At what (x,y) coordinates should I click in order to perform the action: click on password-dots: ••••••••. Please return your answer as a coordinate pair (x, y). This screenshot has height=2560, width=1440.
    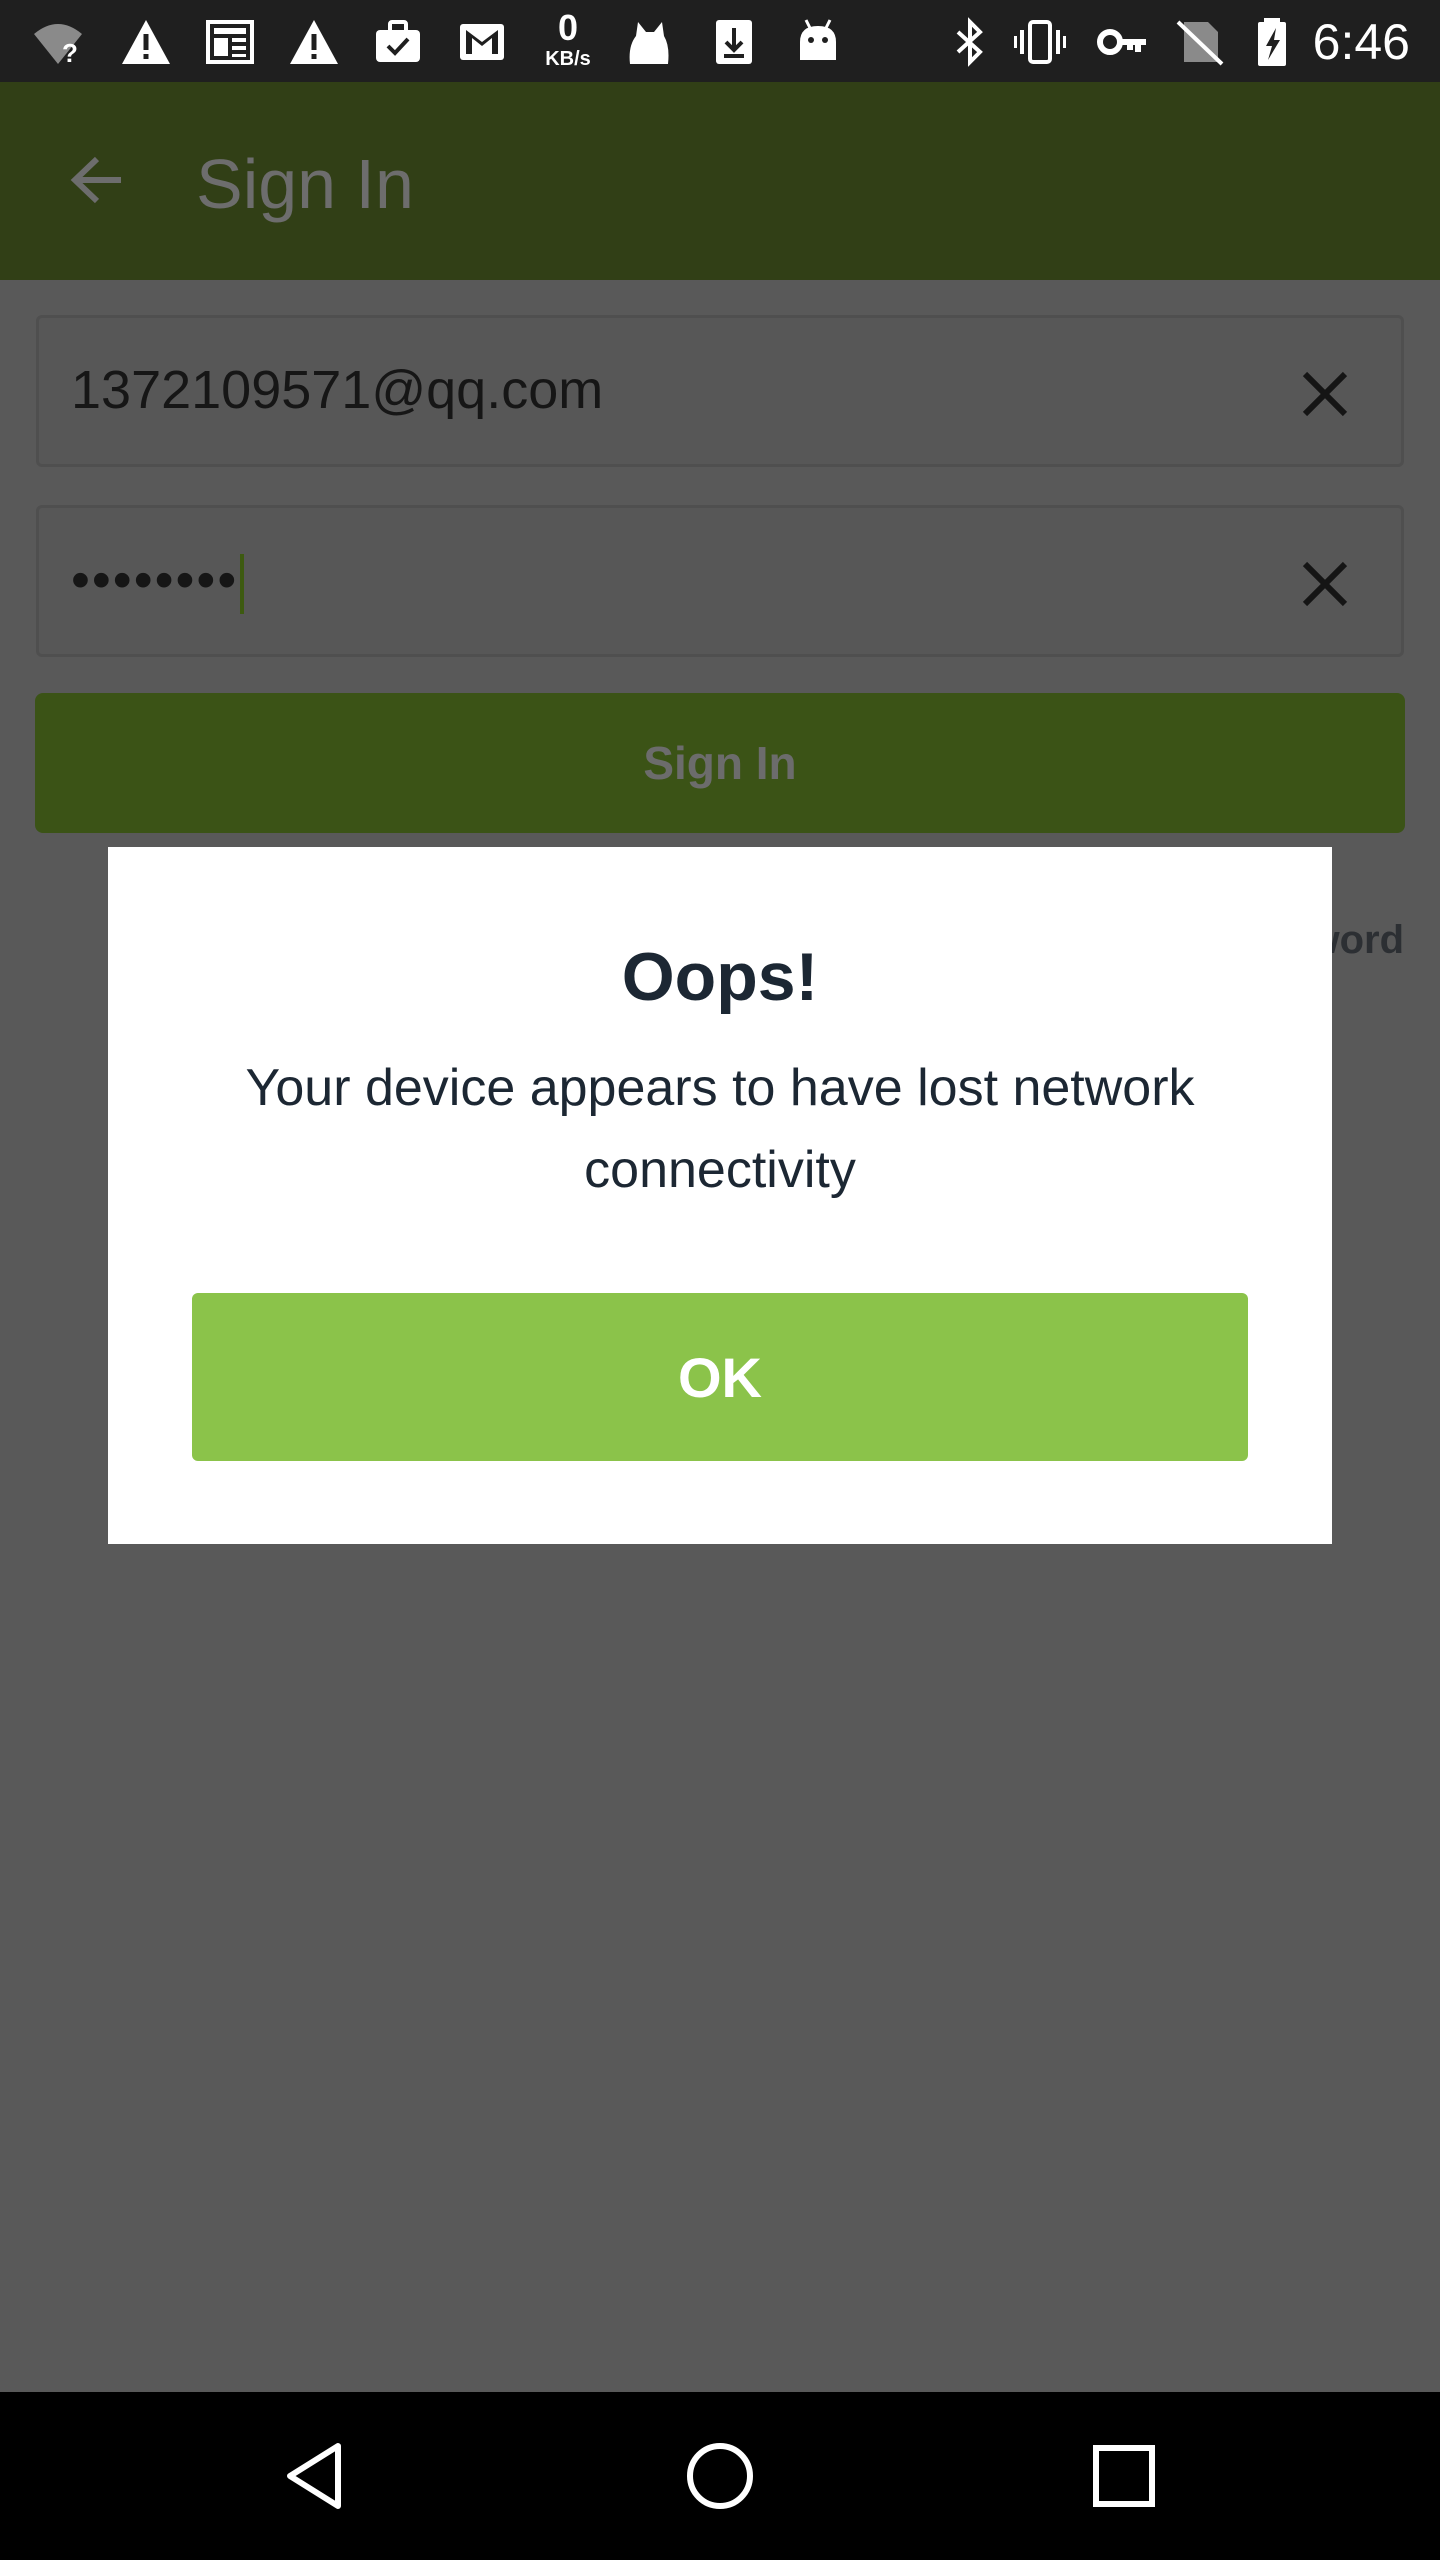
    Looking at the image, I should click on (155, 580).